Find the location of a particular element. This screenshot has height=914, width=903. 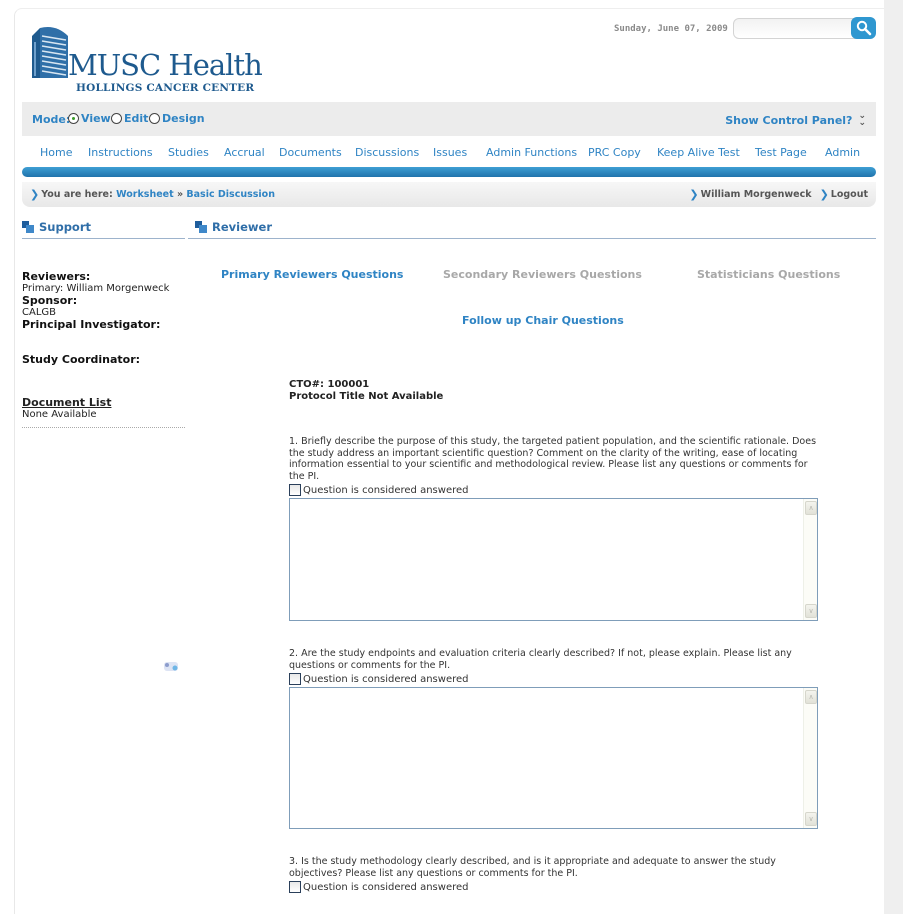

brand-subtitle: HOLLINGS CANCER CENTER is located at coordinates (165, 88).